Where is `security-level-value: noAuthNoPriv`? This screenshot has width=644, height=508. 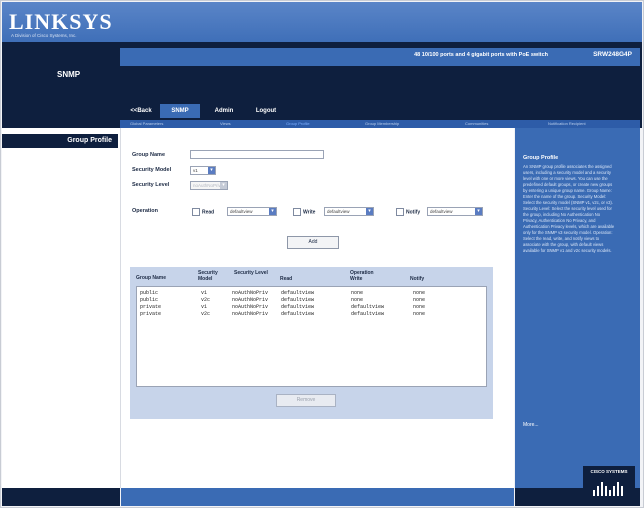
security-level-value: noAuthNoPriv is located at coordinates (207, 185).